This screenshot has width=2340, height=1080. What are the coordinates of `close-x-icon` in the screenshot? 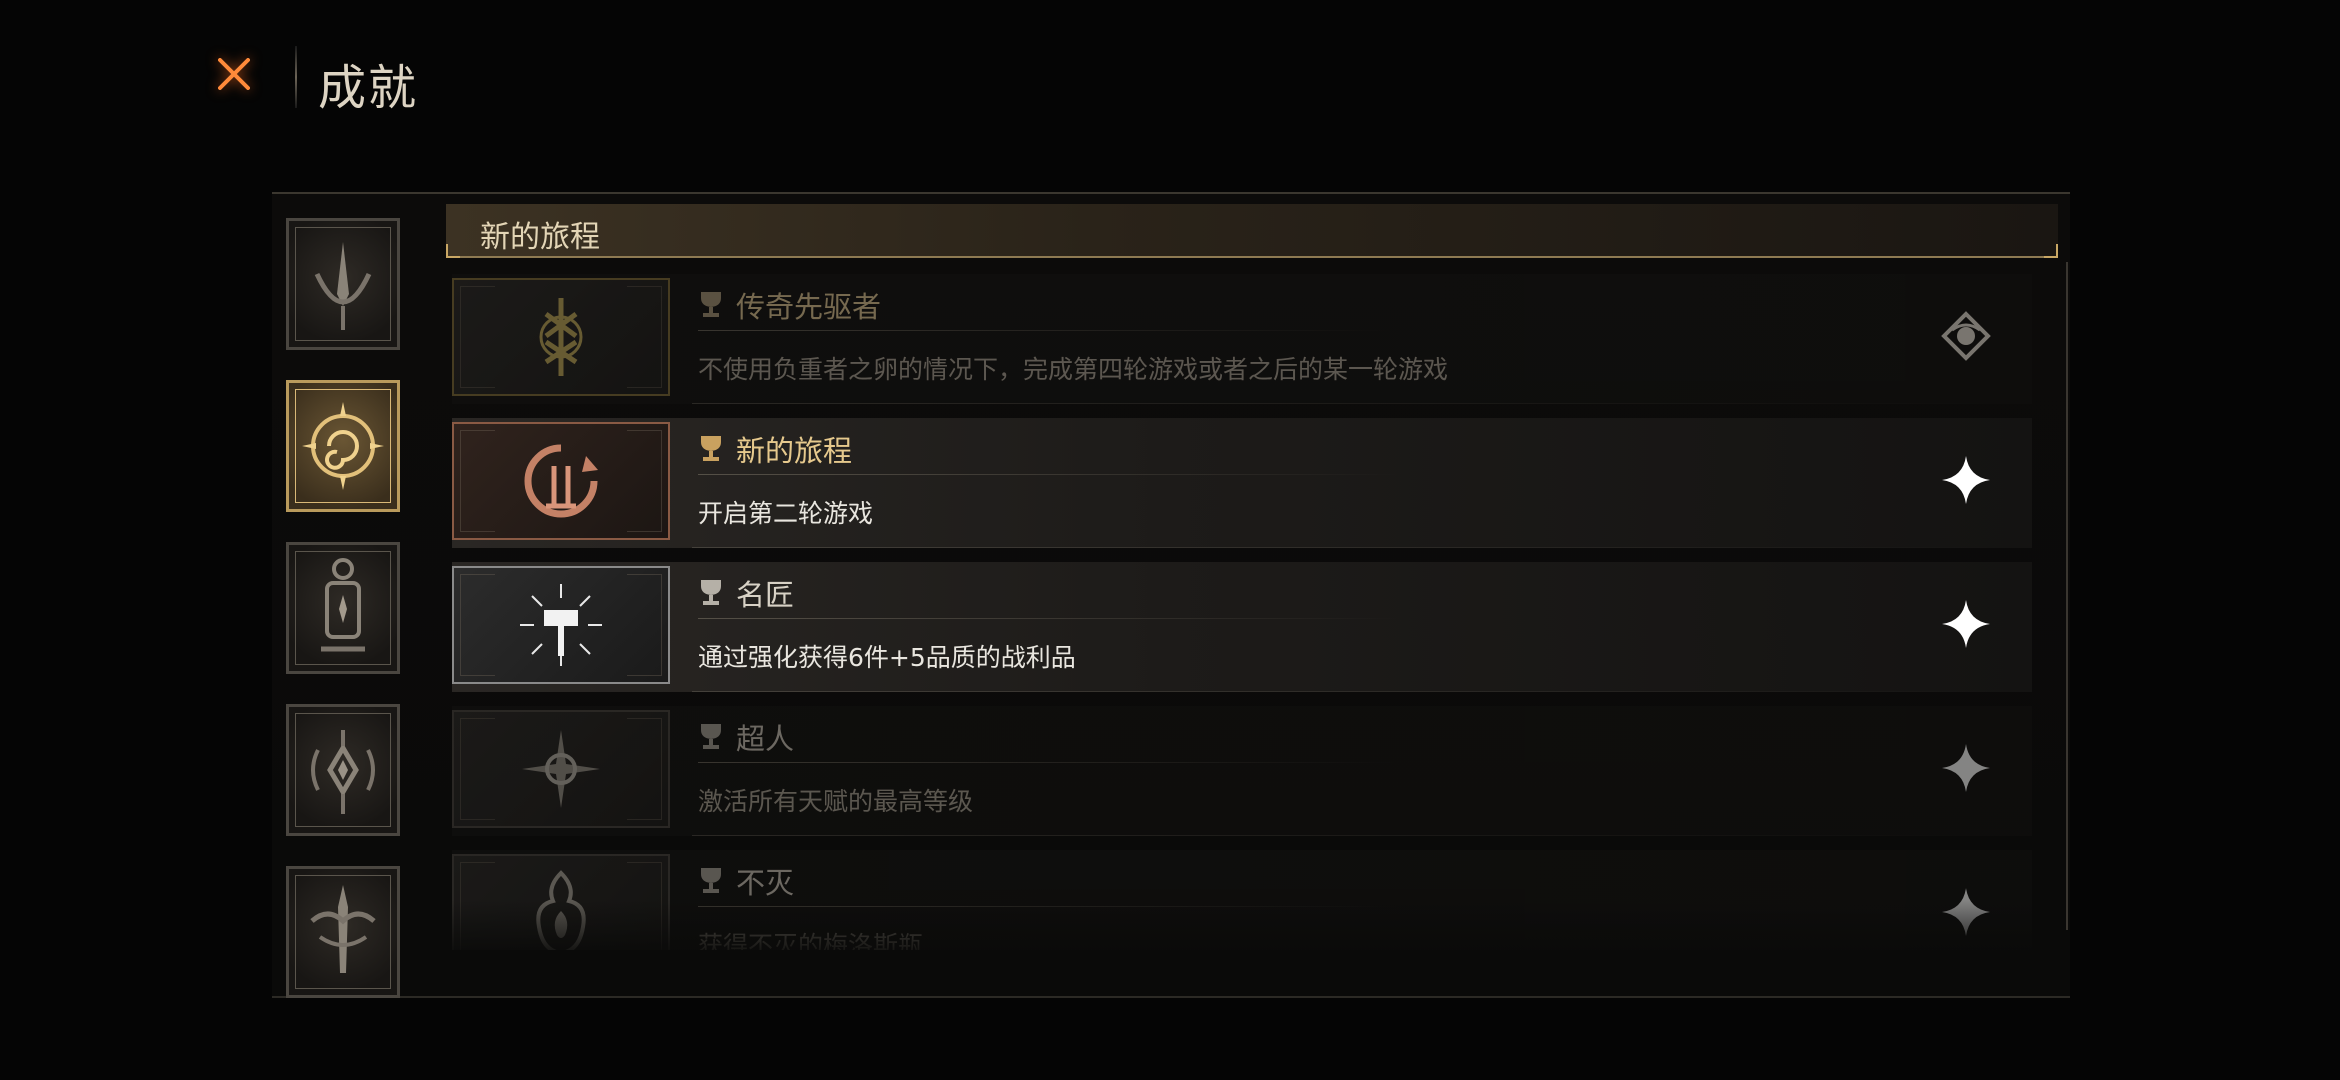 It's located at (234, 74).